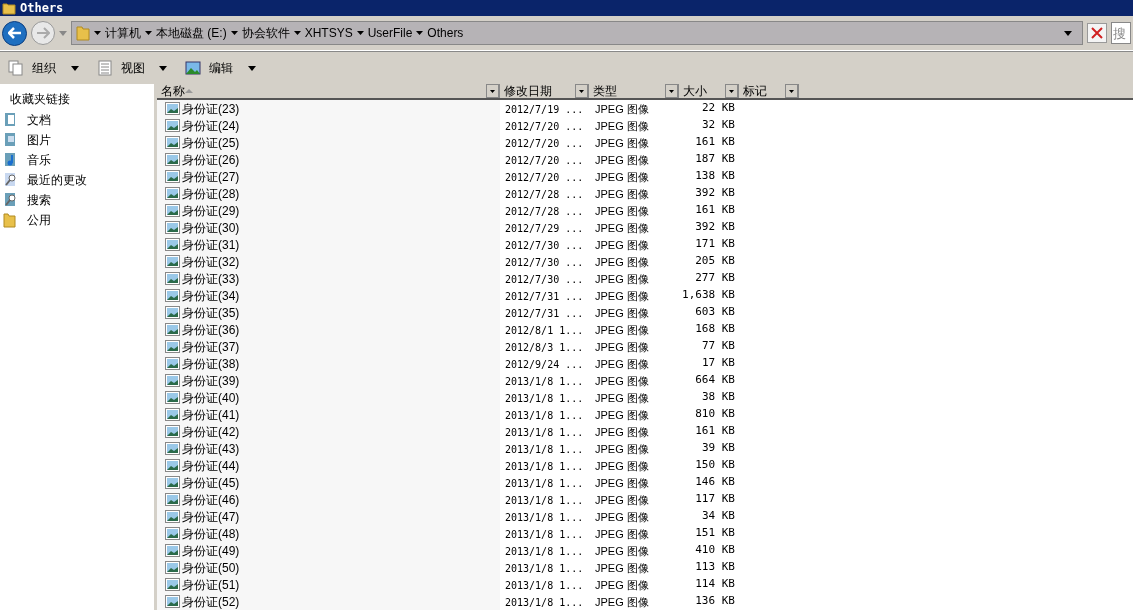 This screenshot has width=1133, height=610. Describe the element at coordinates (211, 380) in the screenshot. I see `file-name: 身份证(39)` at that location.